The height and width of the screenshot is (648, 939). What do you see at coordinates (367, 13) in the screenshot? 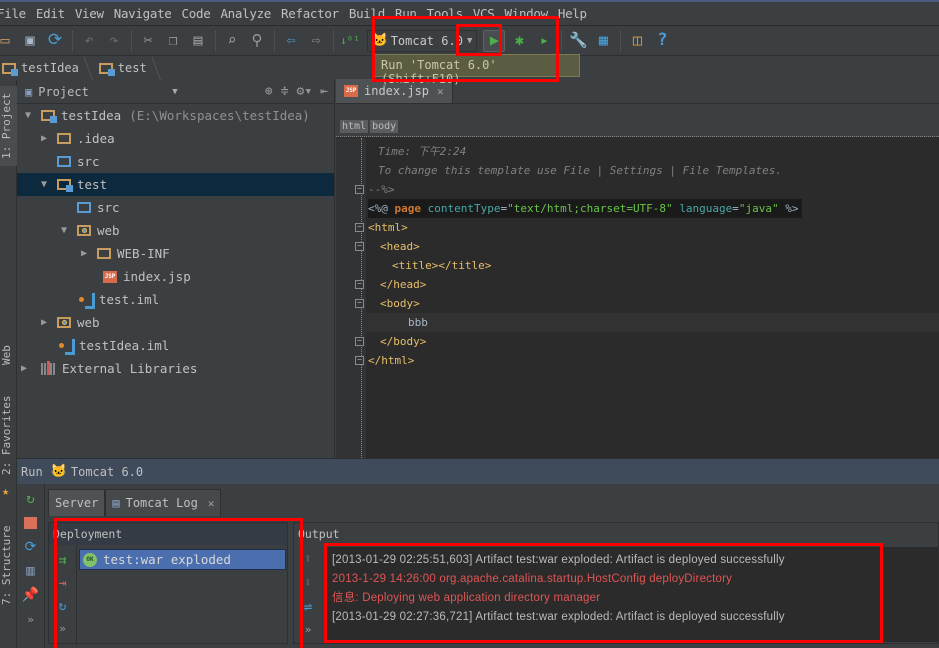
I see `menu-build: Build` at bounding box center [367, 13].